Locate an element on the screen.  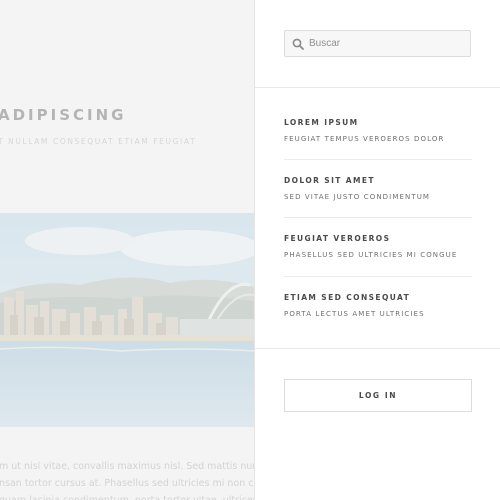
menu-item-title: FEUGIAT VEROEROS is located at coordinates (337, 238).